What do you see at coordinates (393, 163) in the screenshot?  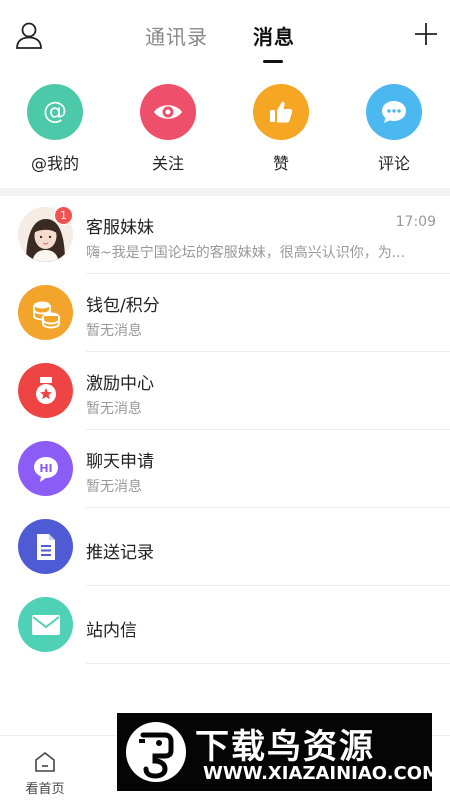 I see `quick-action-label: 评论` at bounding box center [393, 163].